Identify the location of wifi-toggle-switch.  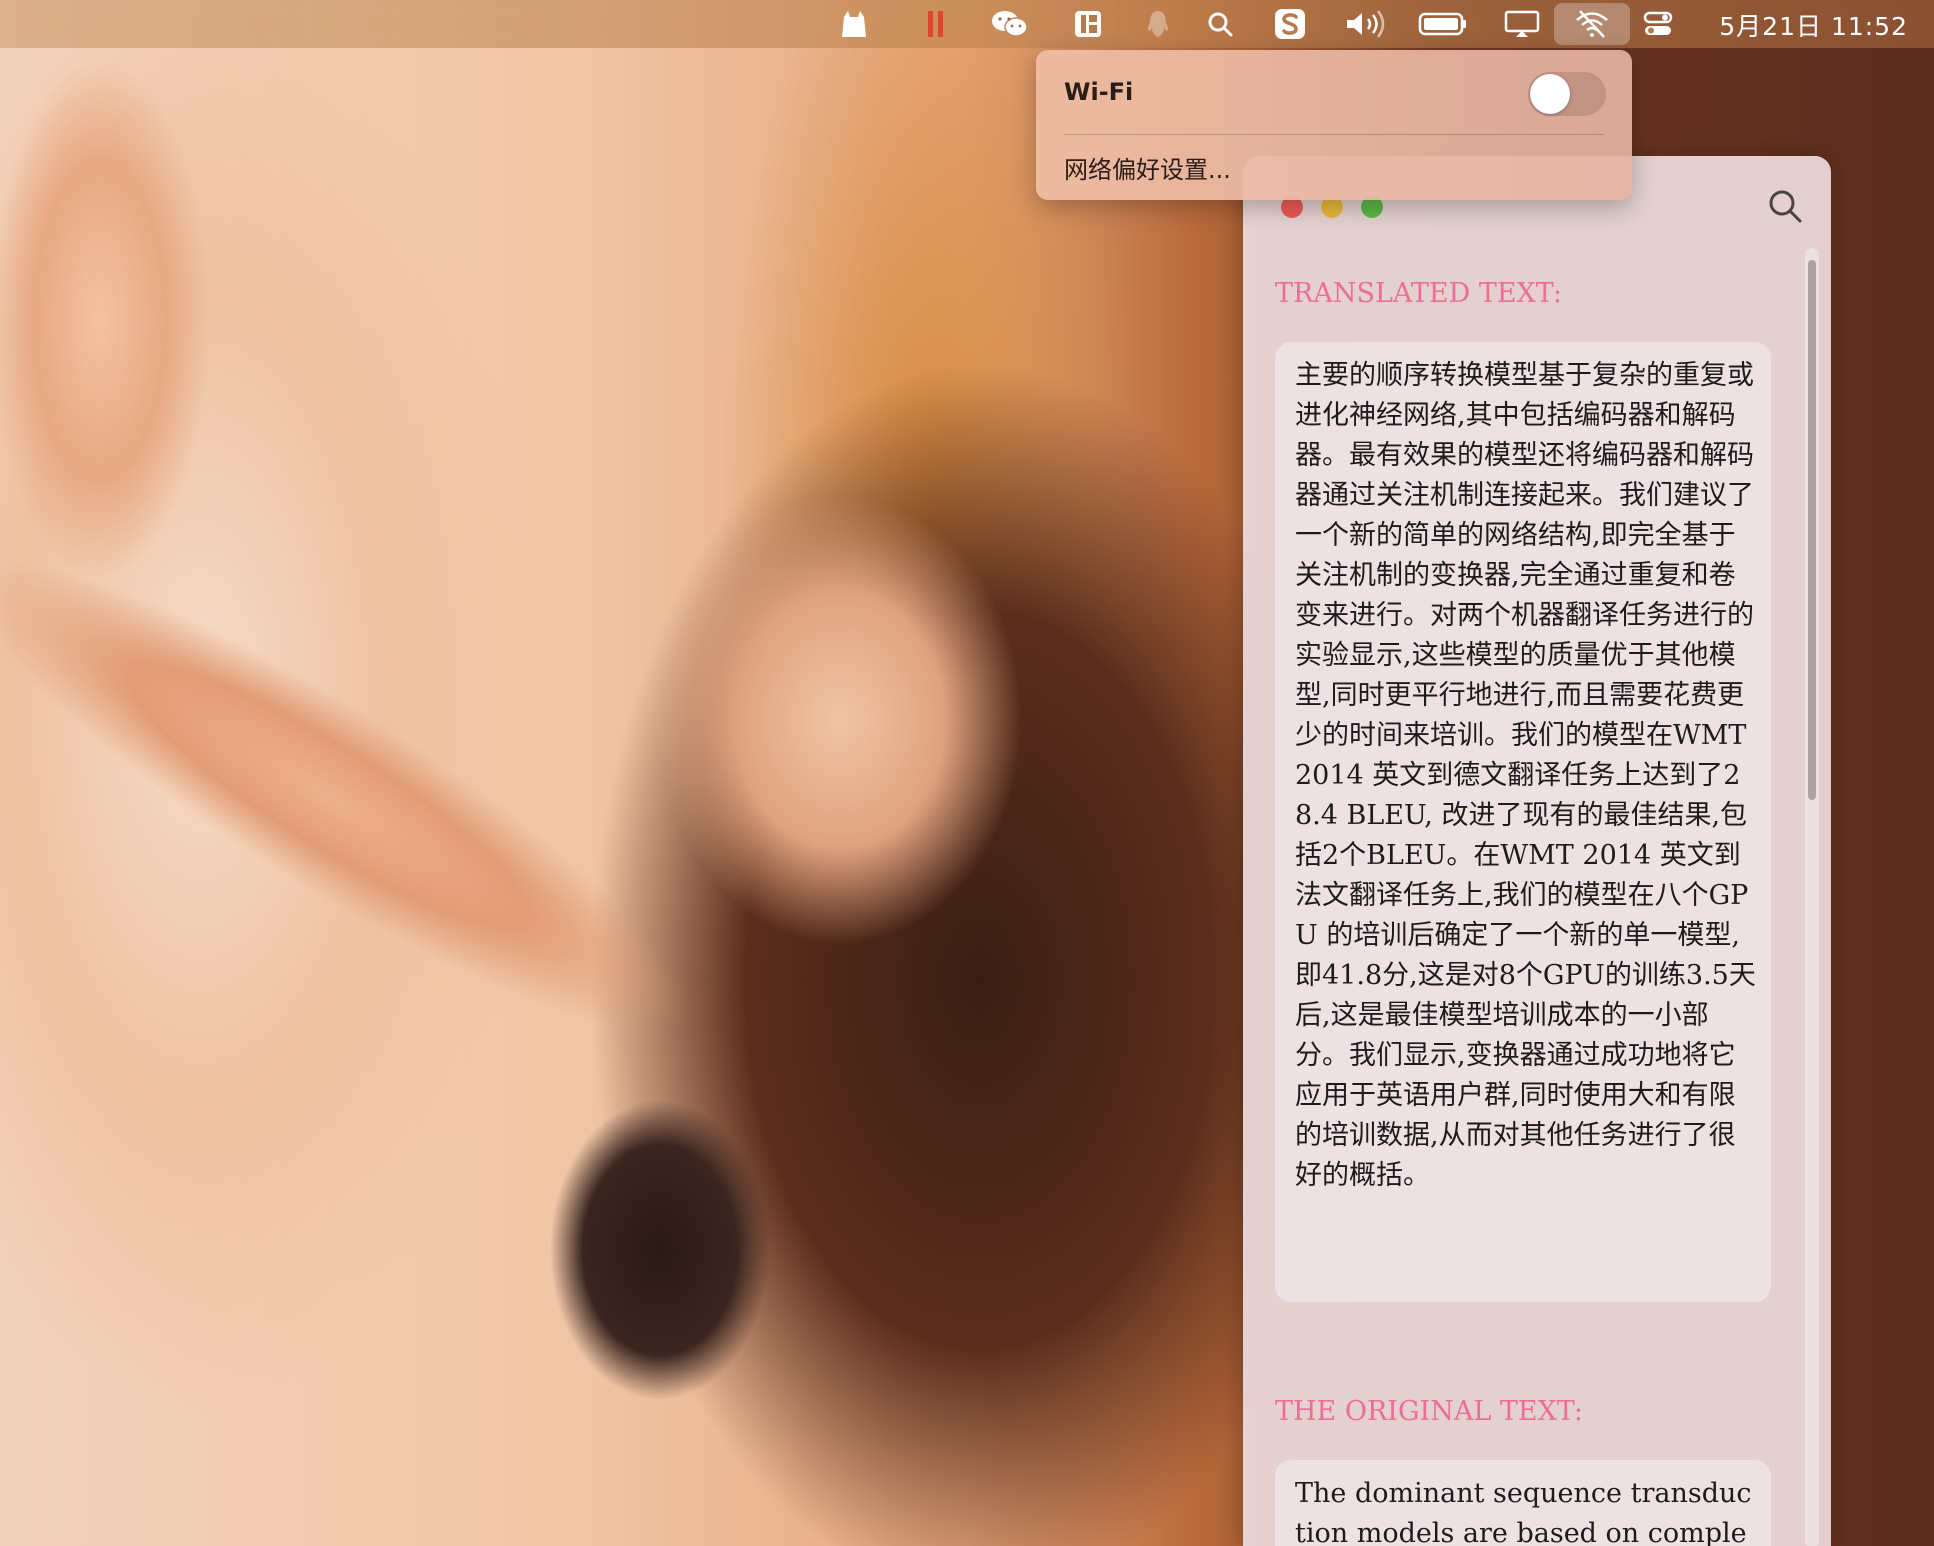
(1567, 94).